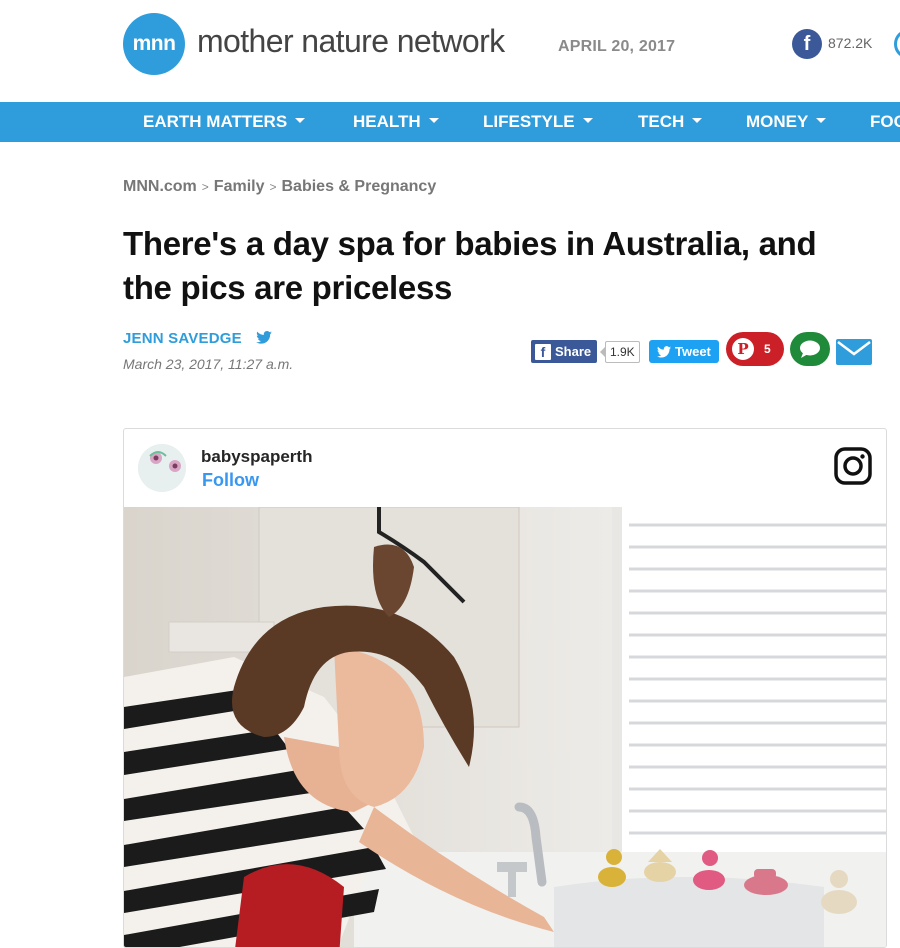 Image resolution: width=900 pixels, height=948 pixels. Describe the element at coordinates (160, 186) in the screenshot. I see `breadcrumb-home: MNN.com` at that location.